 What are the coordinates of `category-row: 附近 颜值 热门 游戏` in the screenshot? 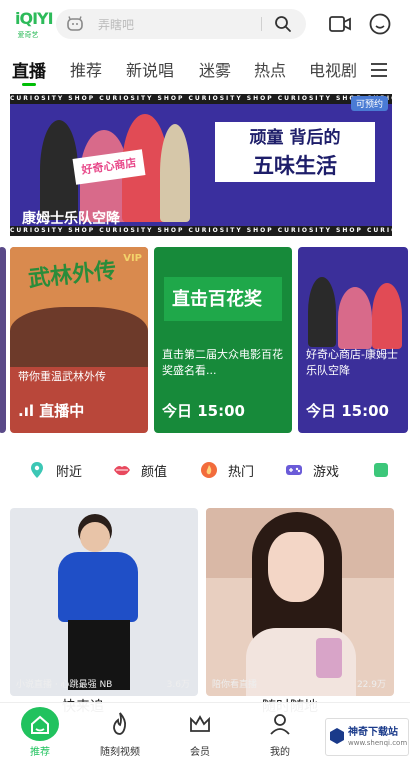 It's located at (205, 470).